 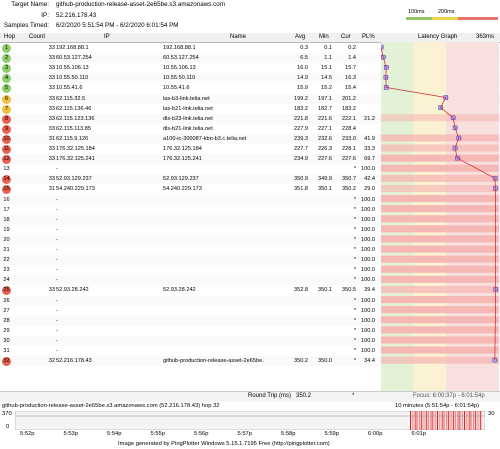 I want to click on cell-cur: 1.4, so click(x=352, y=58).